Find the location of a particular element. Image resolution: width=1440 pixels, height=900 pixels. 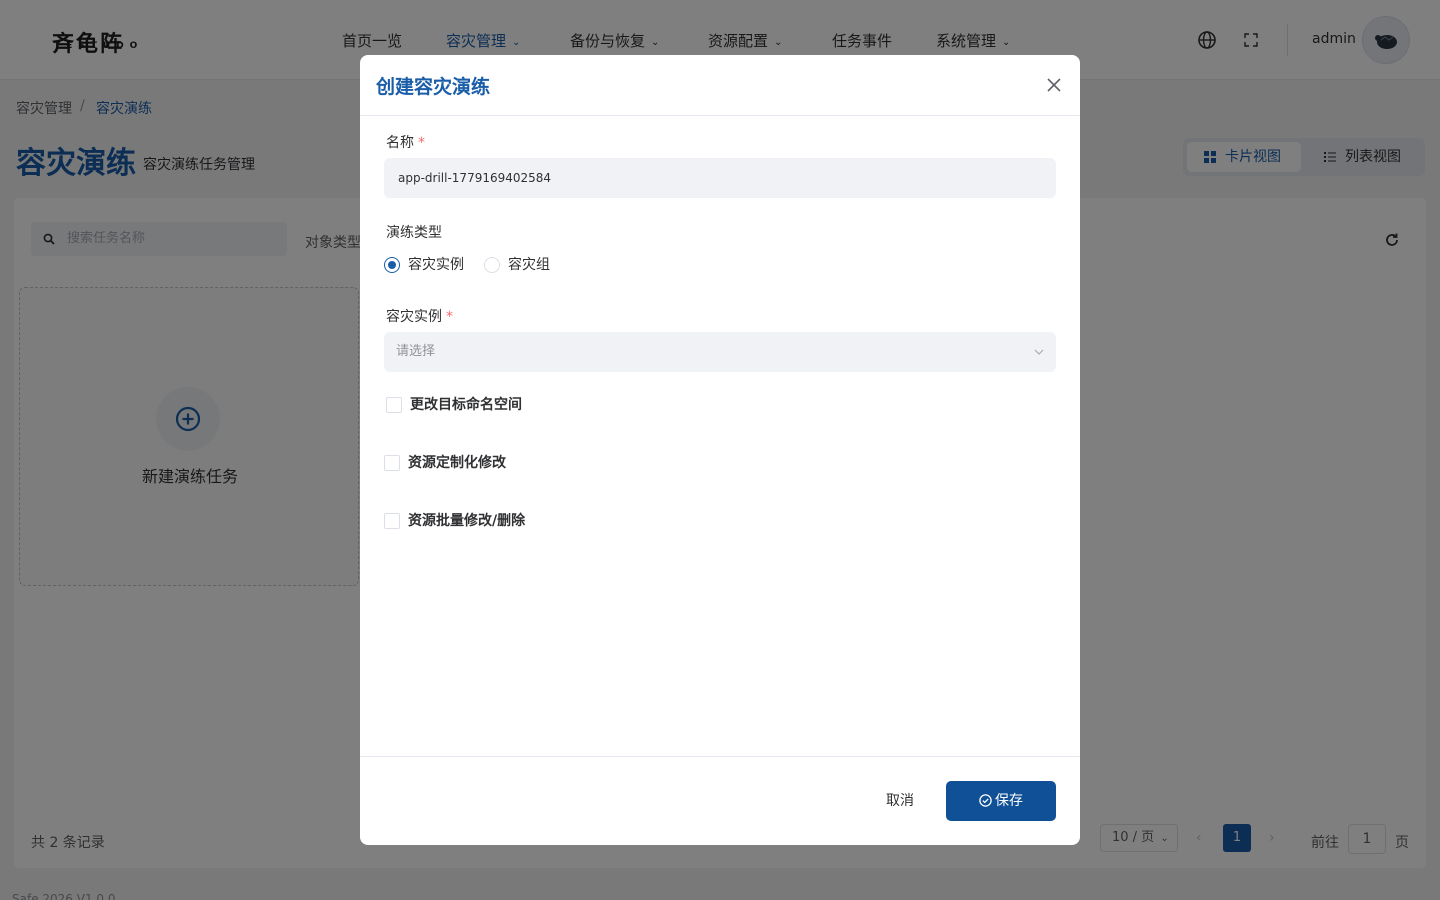

checkbox-change-namespace: 更改目标命名空间 is located at coordinates (454, 405).